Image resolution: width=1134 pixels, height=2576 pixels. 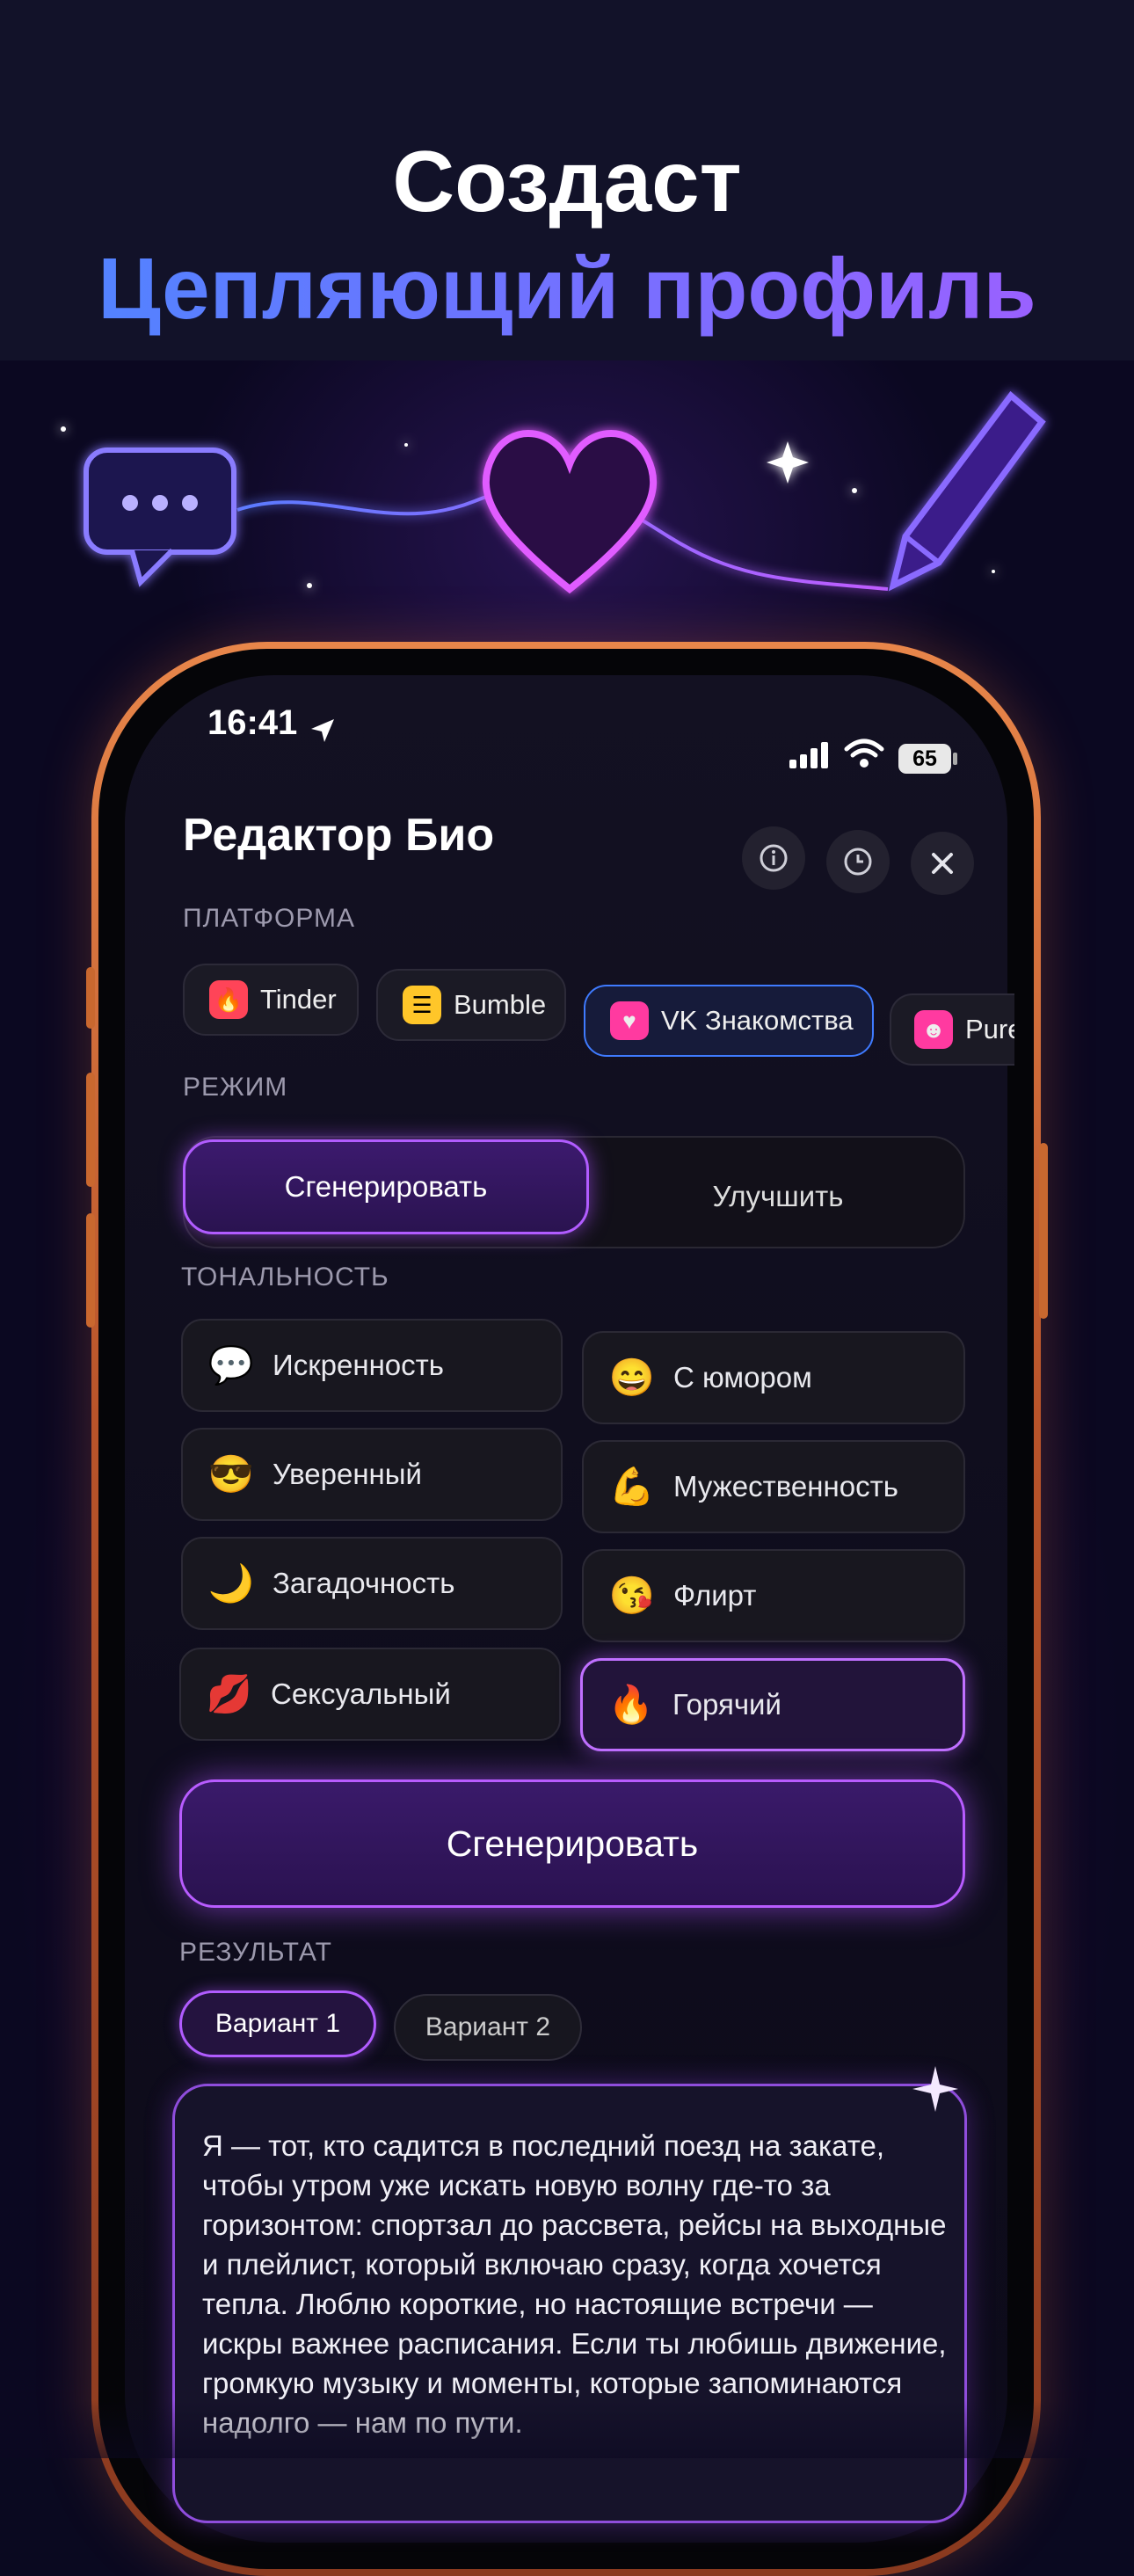 I want to click on history-icon, so click(x=858, y=862).